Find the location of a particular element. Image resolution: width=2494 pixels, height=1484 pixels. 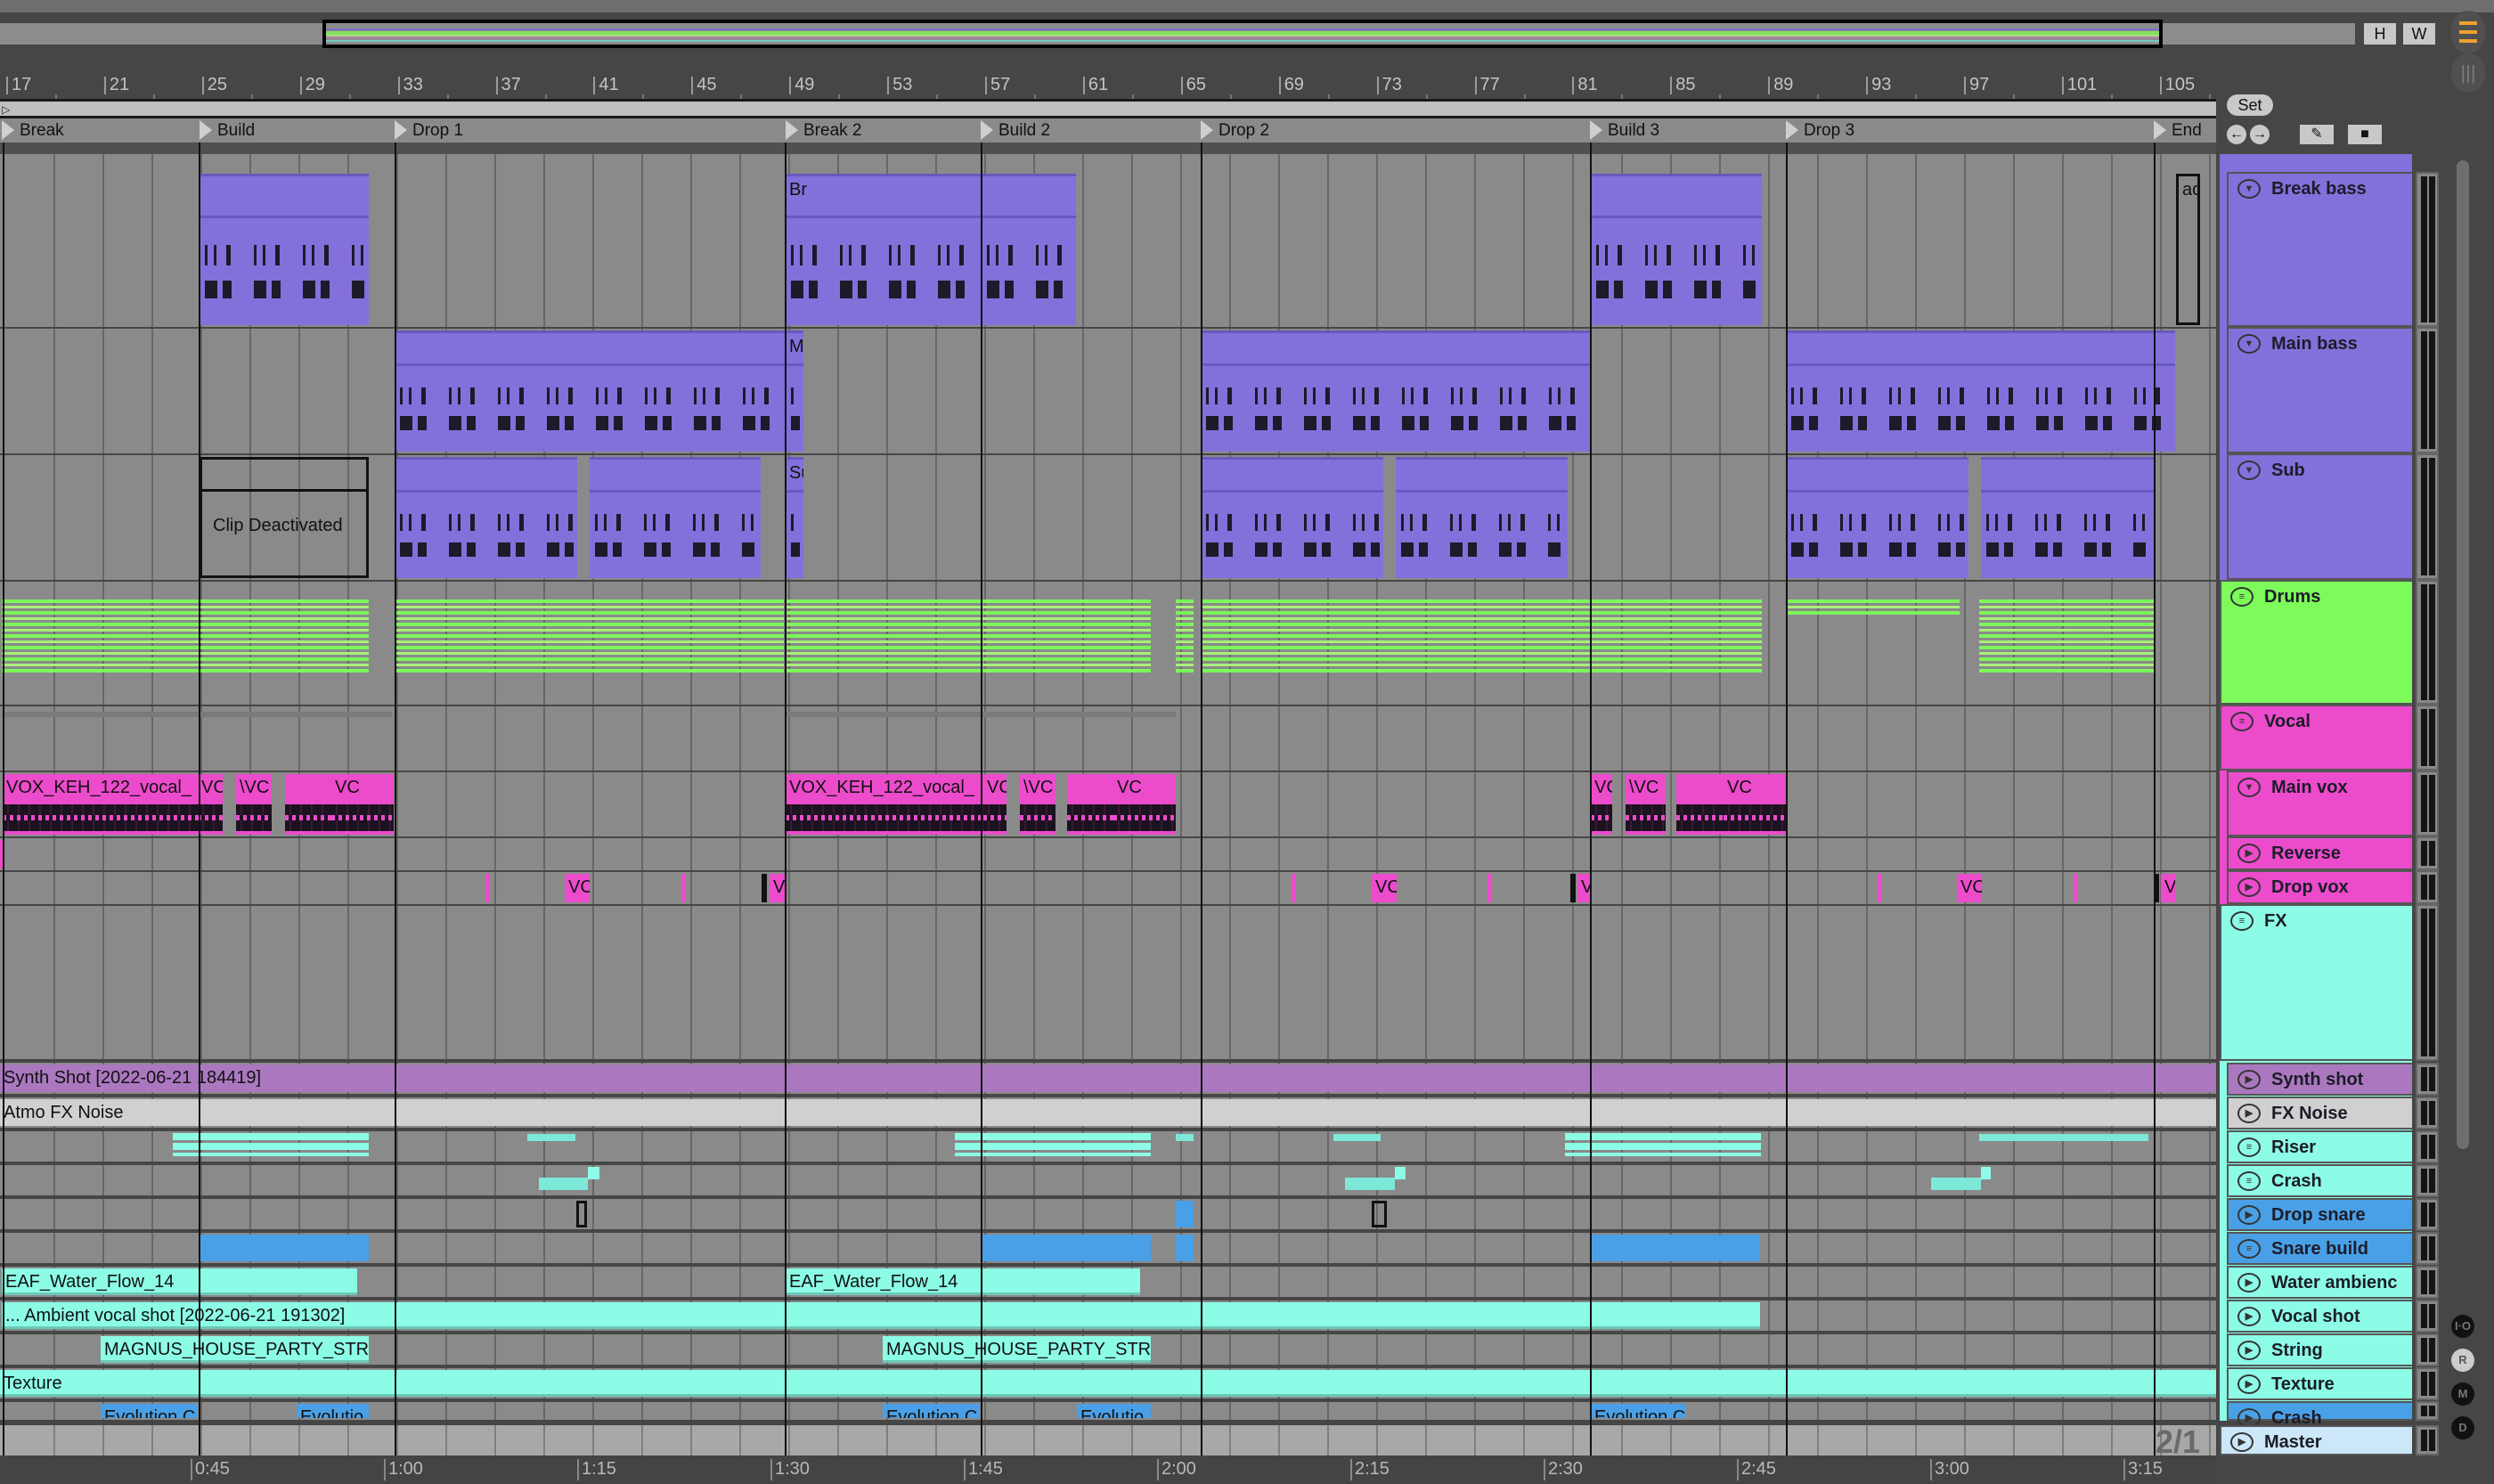

side-control-3: D is located at coordinates (2462, 1428).